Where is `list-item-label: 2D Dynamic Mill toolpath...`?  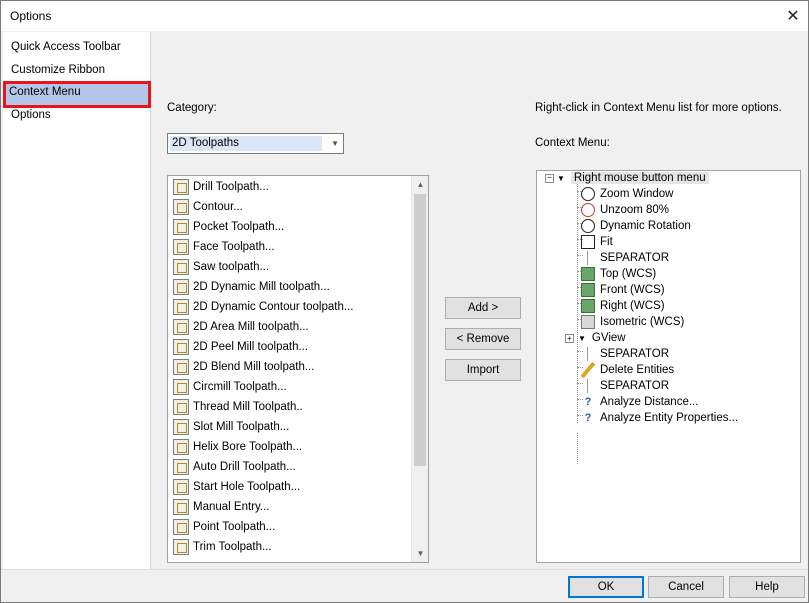
list-item-label: 2D Dynamic Mill toolpath... is located at coordinates (261, 287).